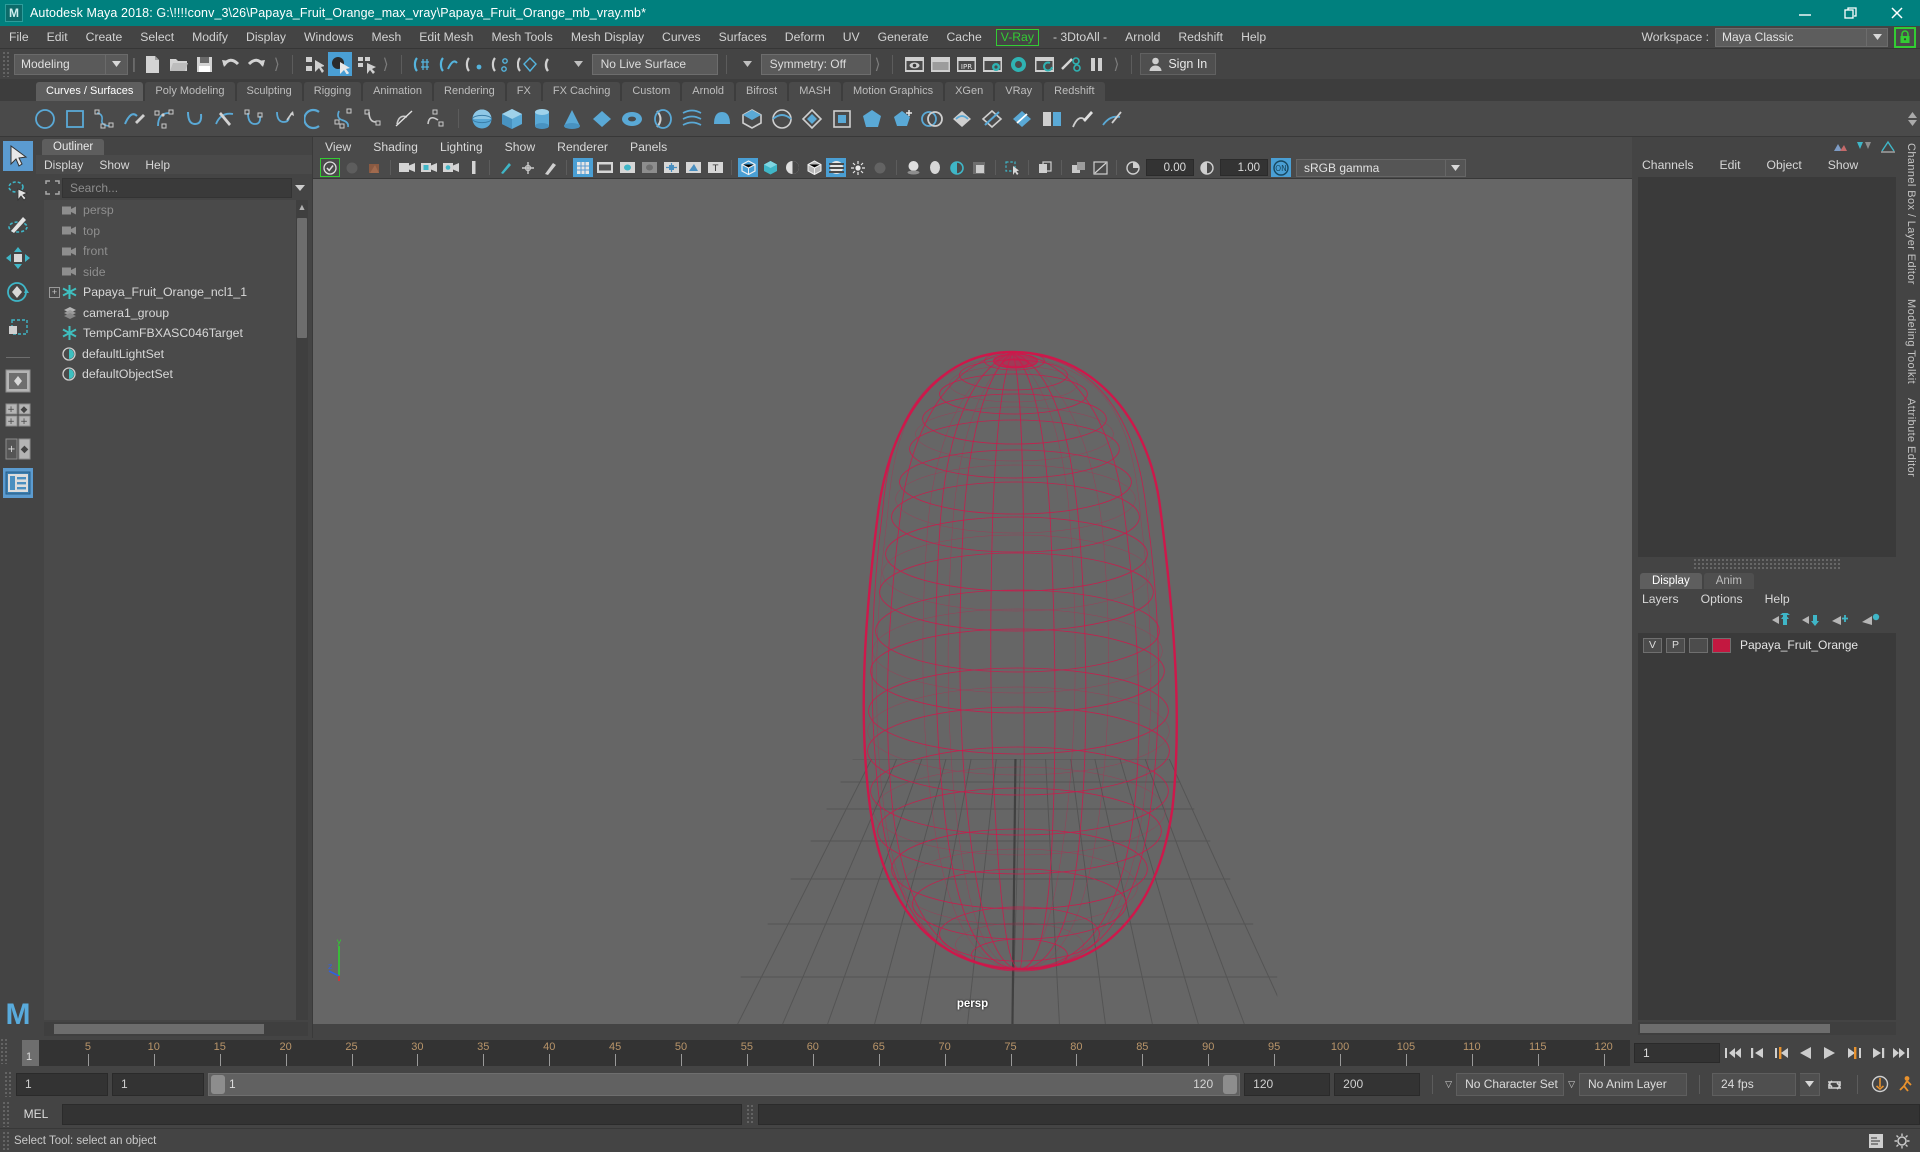 The width and height of the screenshot is (1920, 1152). Describe the element at coordinates (583, 167) in the screenshot. I see `grid-toggle-icon` at that location.